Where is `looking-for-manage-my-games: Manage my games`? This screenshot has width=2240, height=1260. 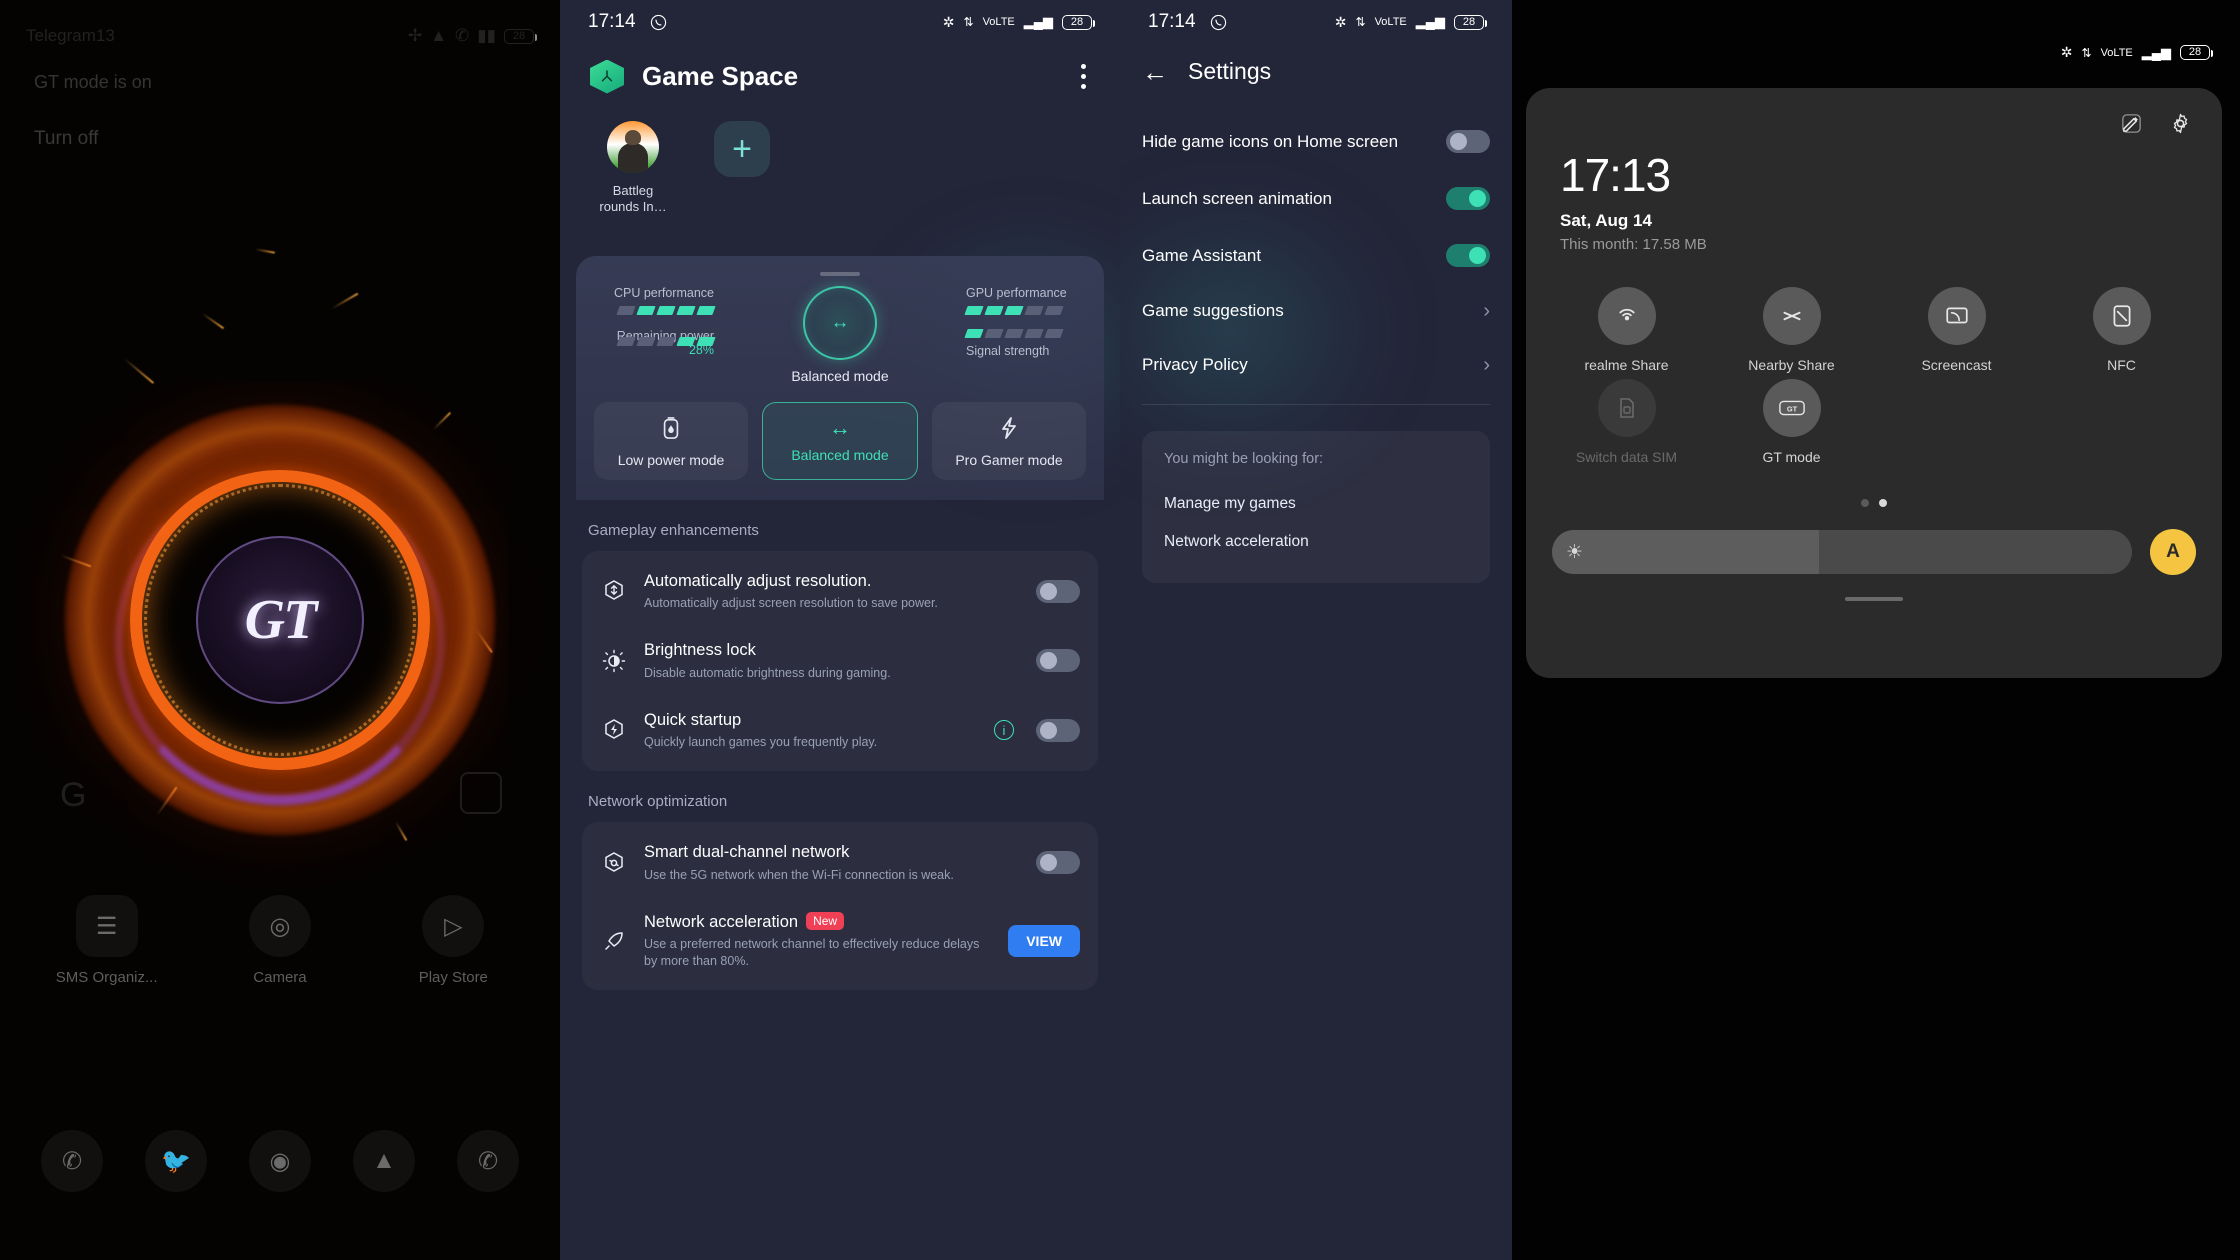
looking-for-manage-my-games: Manage my games is located at coordinates (1316, 504).